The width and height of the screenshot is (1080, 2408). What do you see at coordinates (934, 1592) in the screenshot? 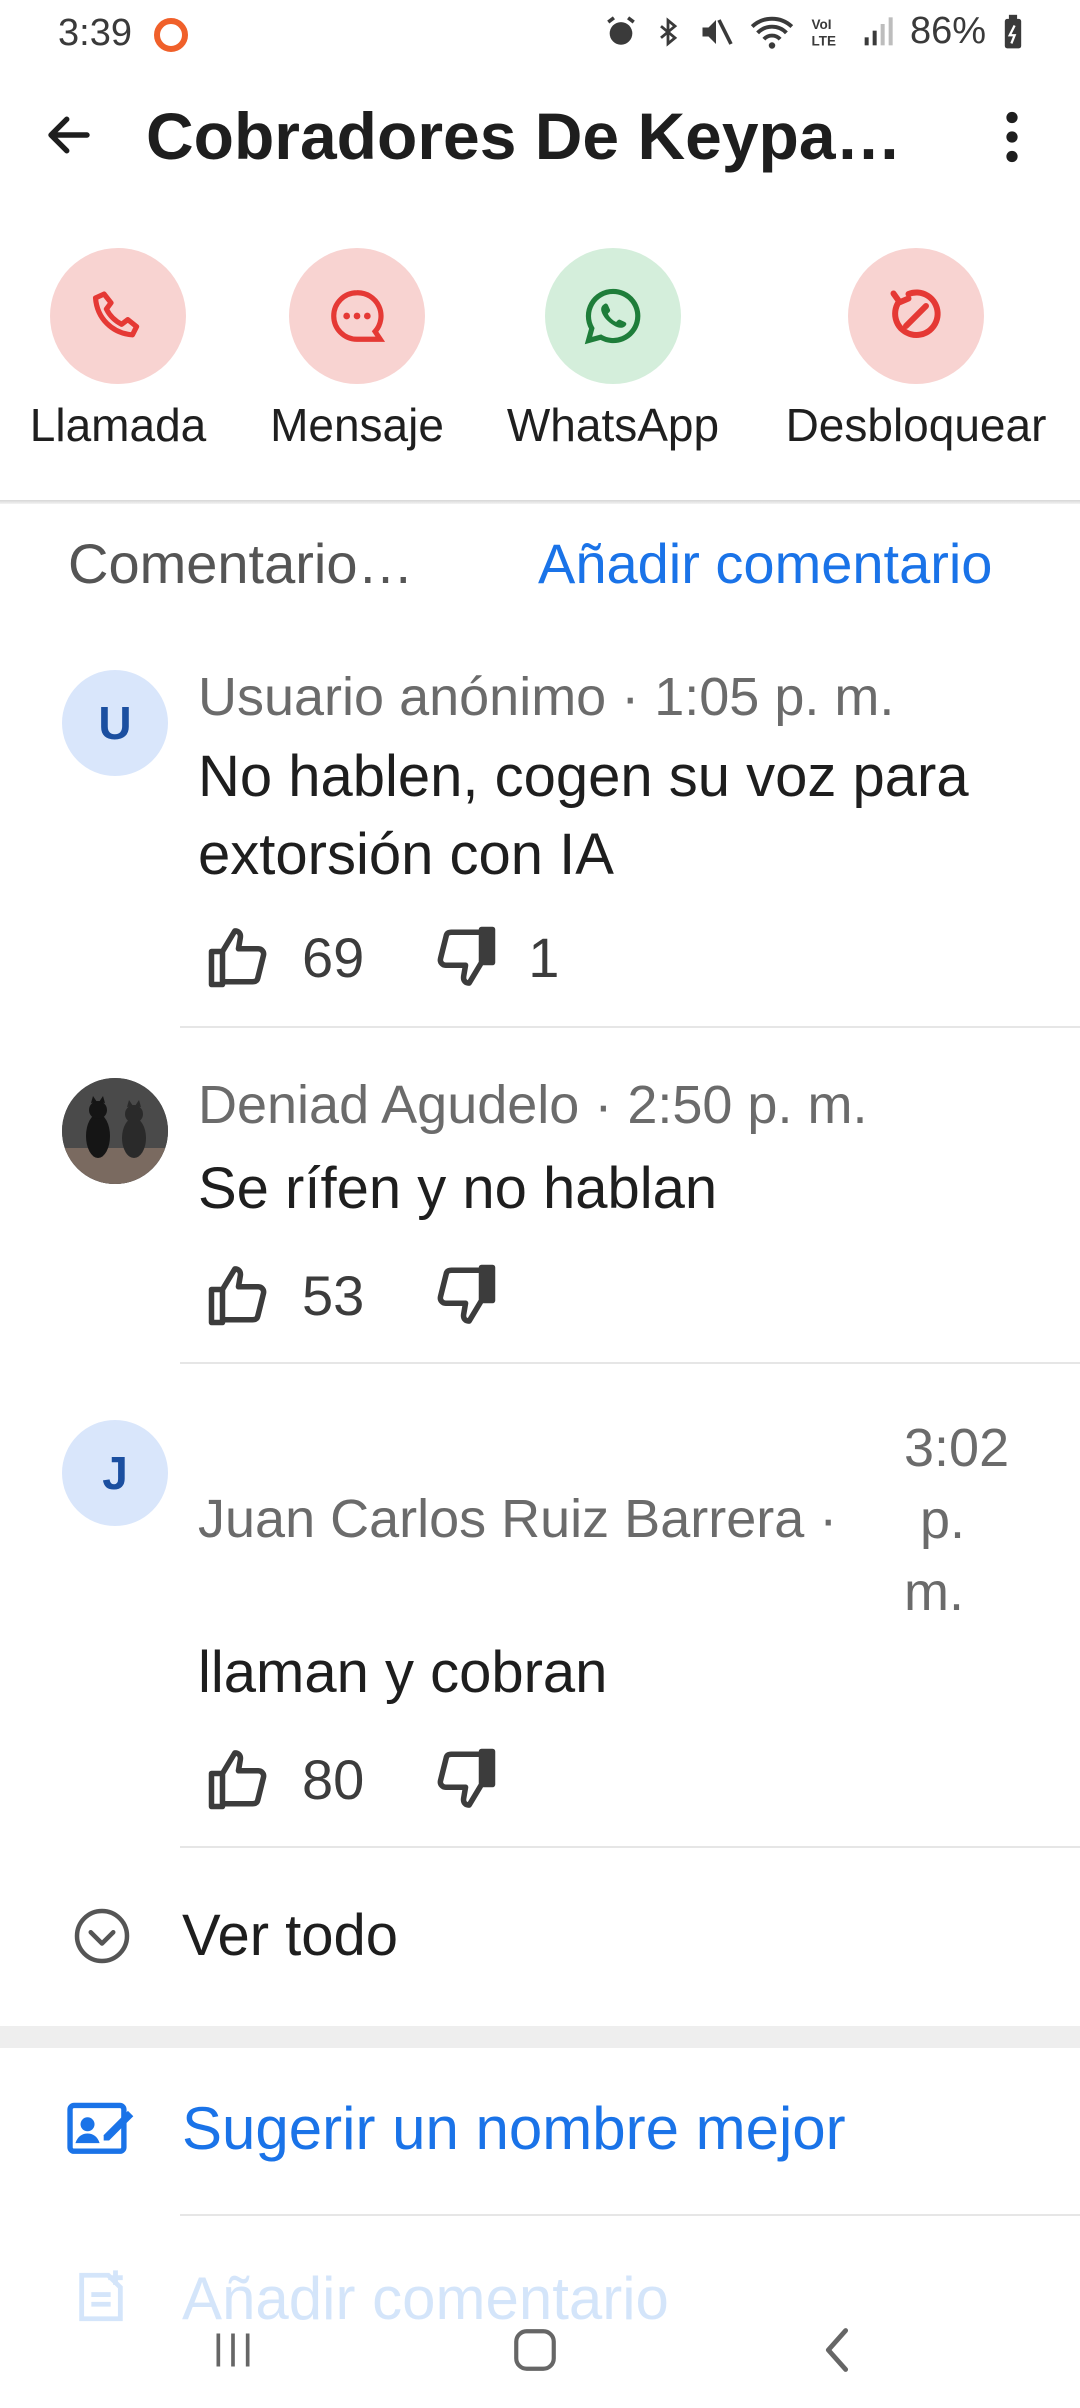
I see `comment-time-line: m.` at bounding box center [934, 1592].